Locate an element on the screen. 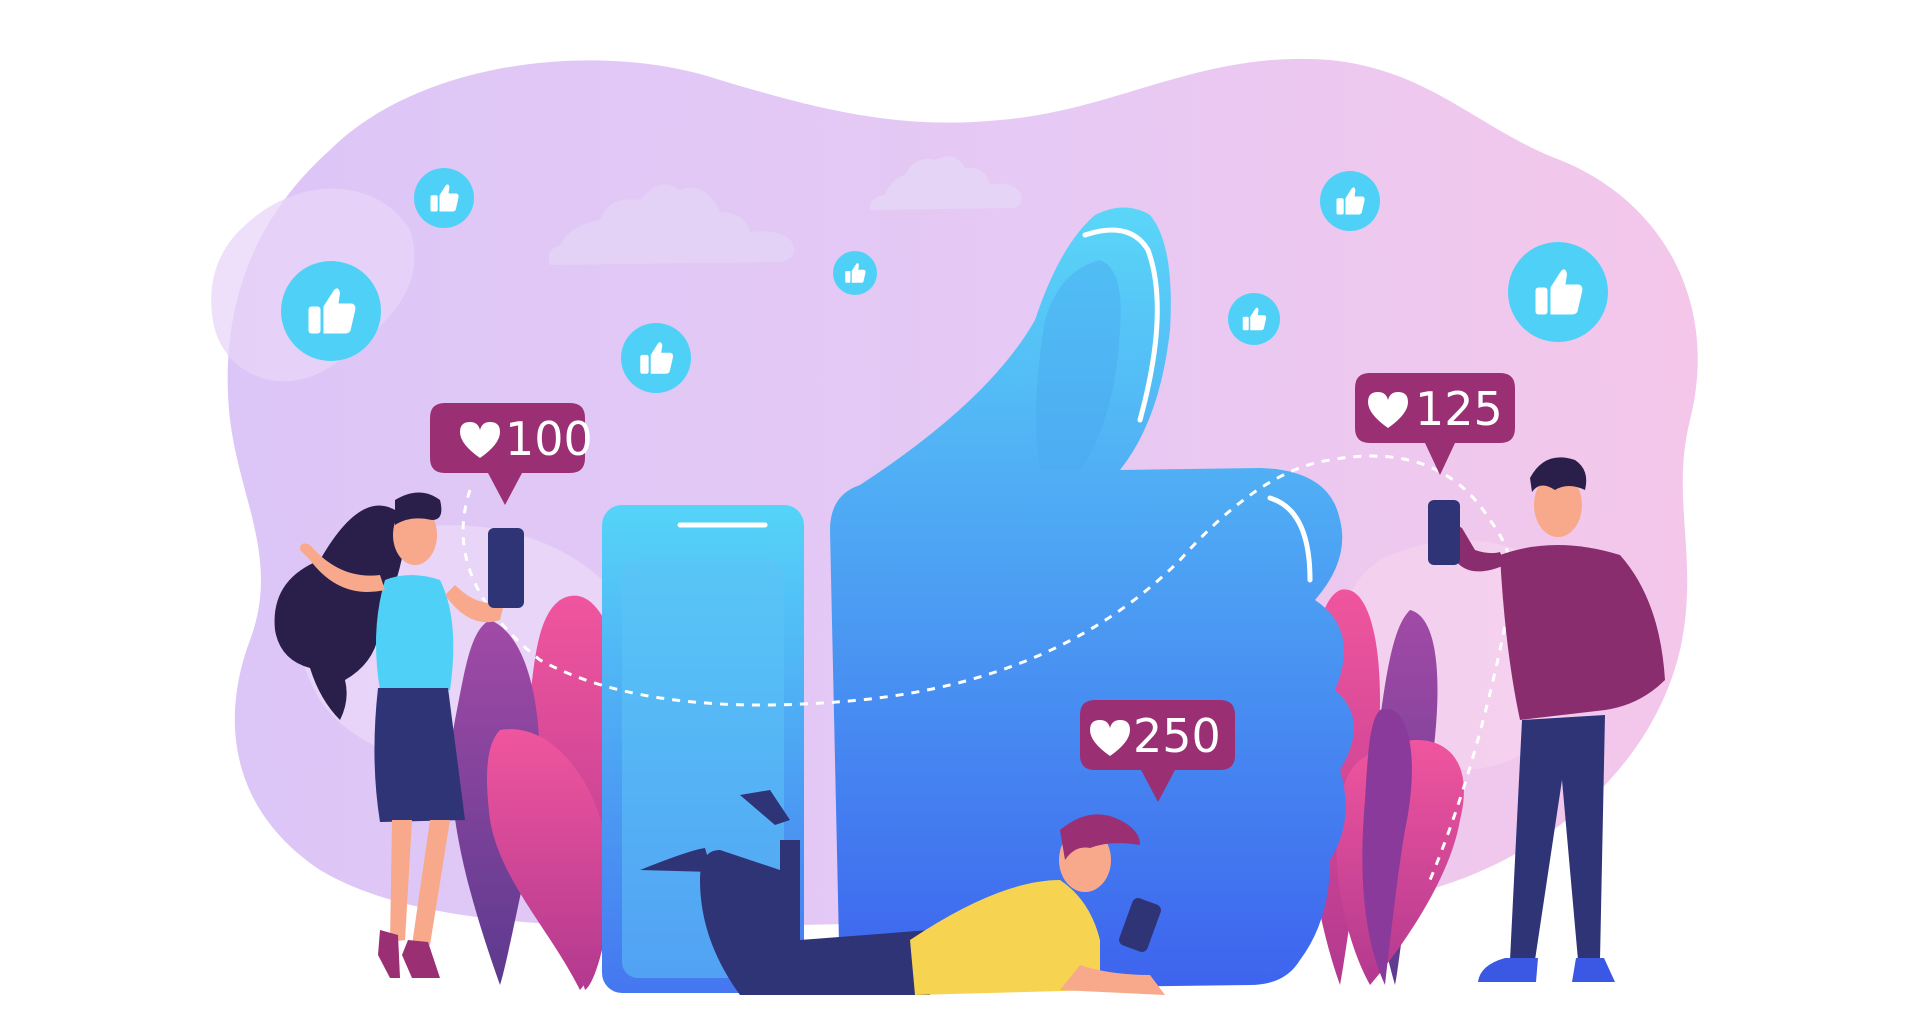 The width and height of the screenshot is (1920, 1031). woman-top is located at coordinates (415, 632).